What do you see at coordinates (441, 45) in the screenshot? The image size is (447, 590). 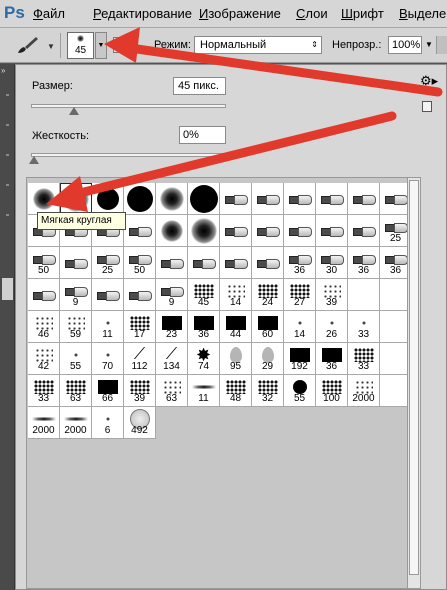 I see `pressure-opacity-icon` at bounding box center [441, 45].